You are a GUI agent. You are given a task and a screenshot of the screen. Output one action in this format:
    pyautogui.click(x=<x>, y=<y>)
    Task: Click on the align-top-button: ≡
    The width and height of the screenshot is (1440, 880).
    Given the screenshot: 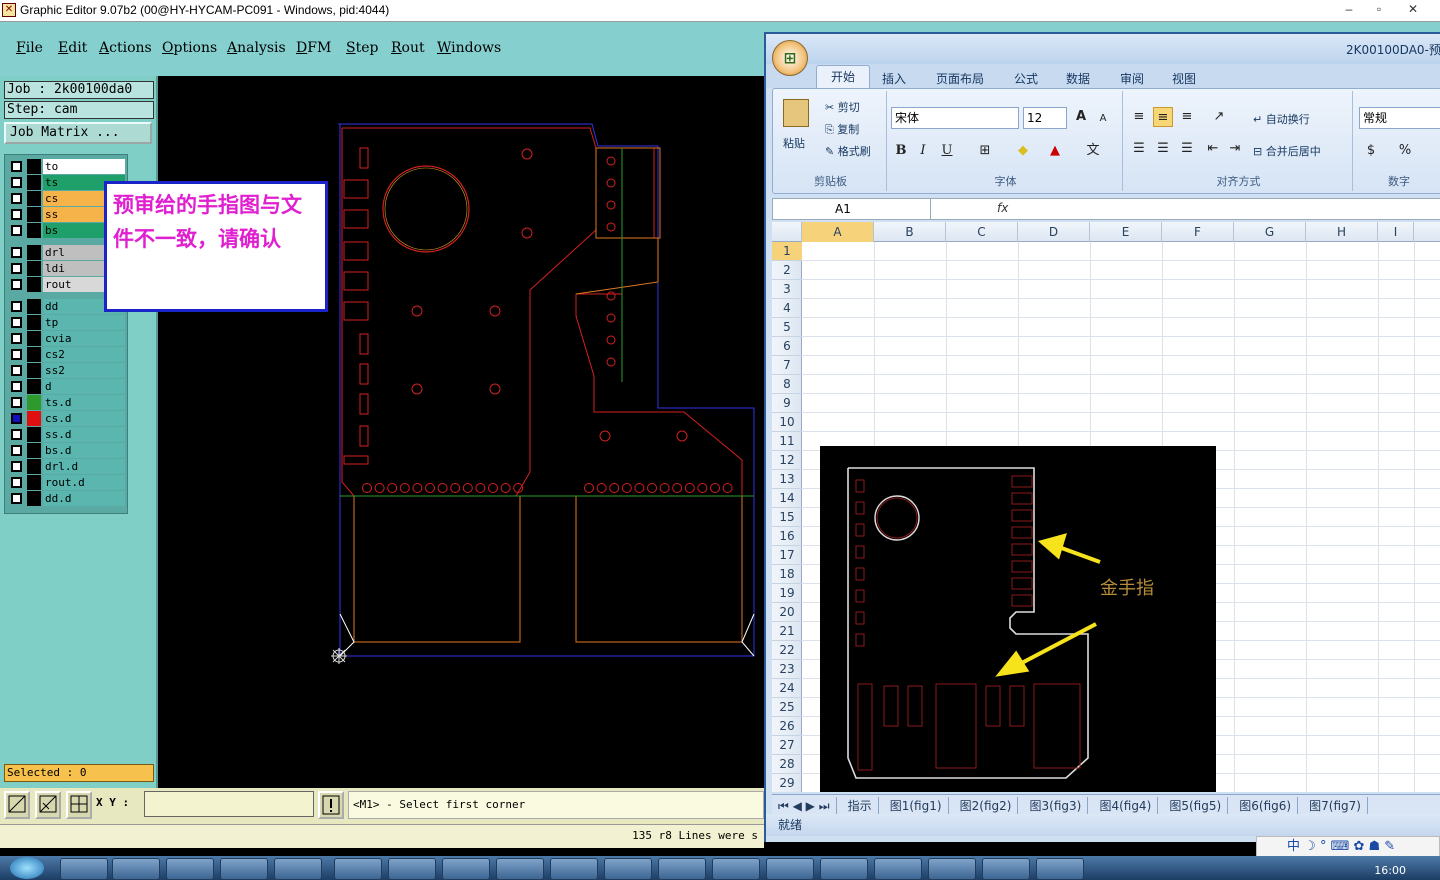 What is the action you would take?
    pyautogui.click(x=1139, y=117)
    